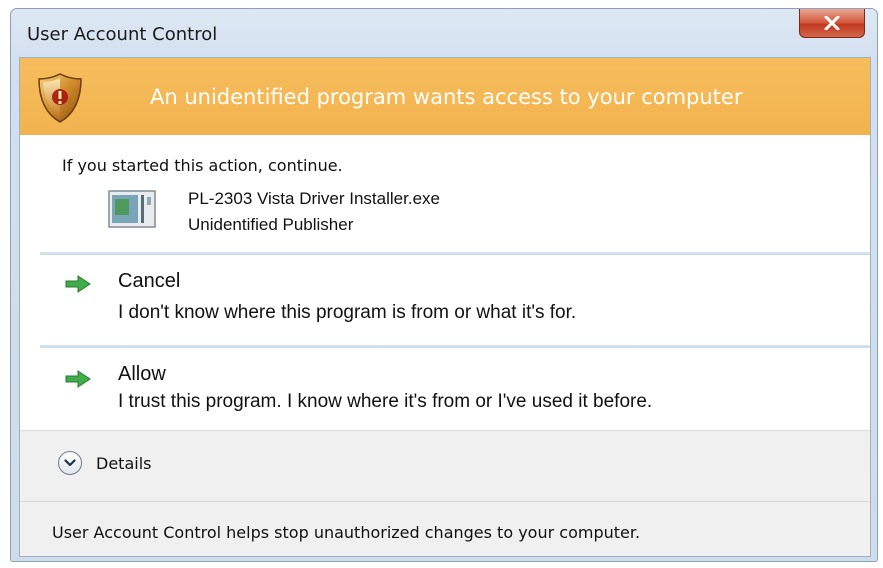 This screenshot has width=883, height=568. I want to click on chevron-down-icon, so click(70, 463).